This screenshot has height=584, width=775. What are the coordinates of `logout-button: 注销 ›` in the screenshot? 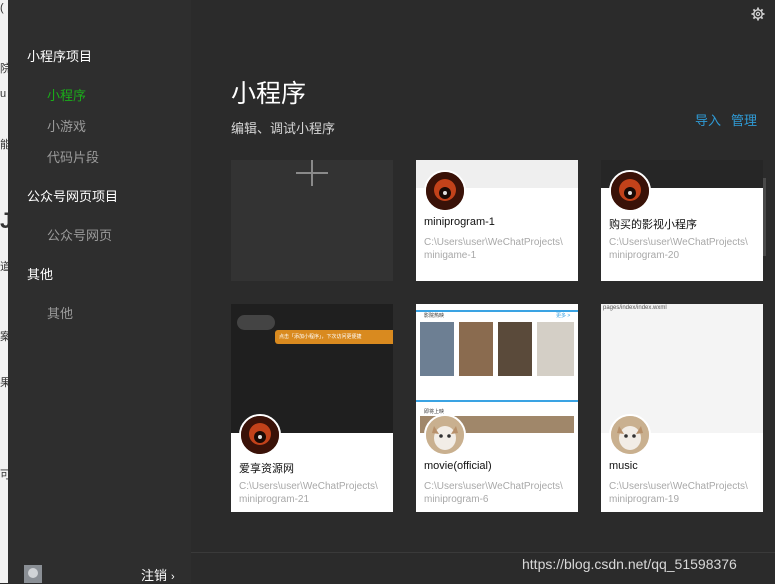 It's located at (158, 574).